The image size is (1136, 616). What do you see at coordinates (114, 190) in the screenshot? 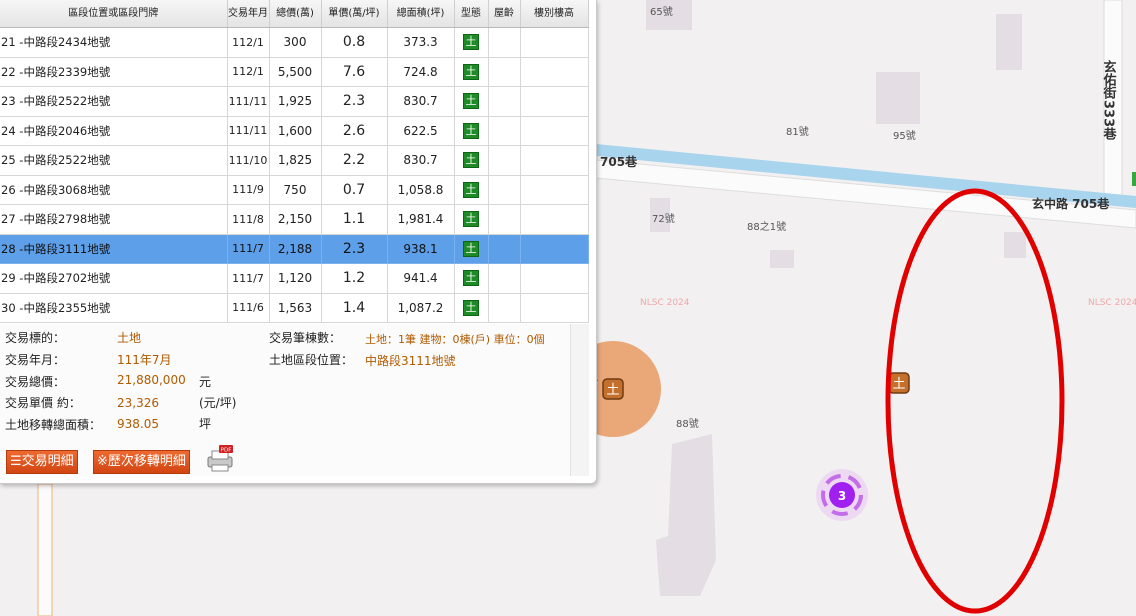
I see `cell-location: 26 -中路段3068地號` at bounding box center [114, 190].